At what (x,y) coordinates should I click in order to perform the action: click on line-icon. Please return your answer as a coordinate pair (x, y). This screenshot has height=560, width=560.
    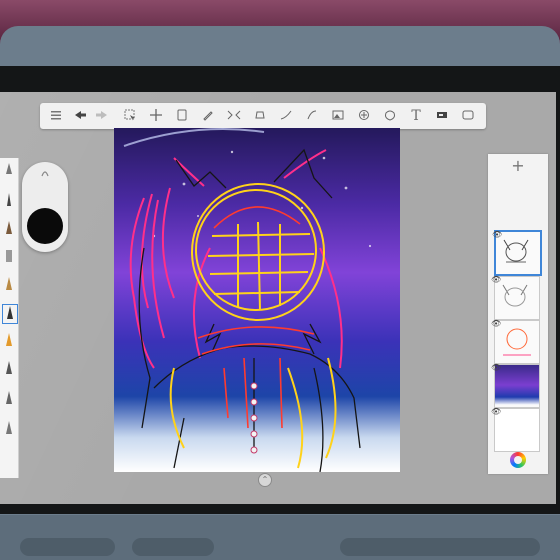
    Looking at the image, I should click on (312, 116).